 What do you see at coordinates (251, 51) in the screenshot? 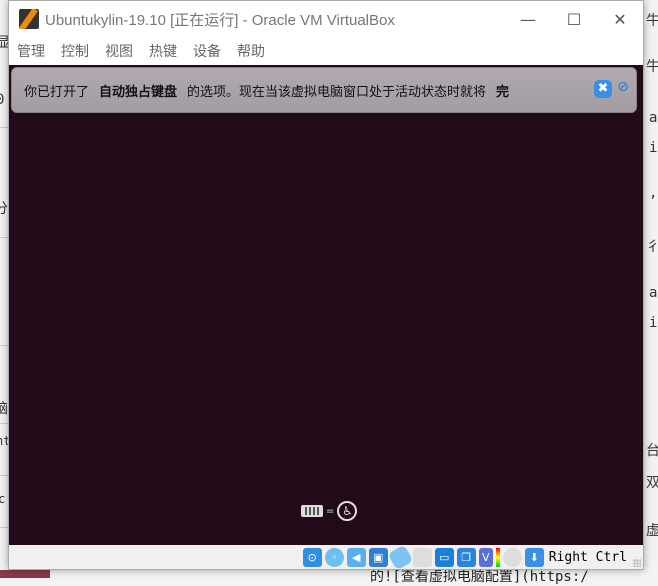
I see `menu-help: 帮助` at bounding box center [251, 51].